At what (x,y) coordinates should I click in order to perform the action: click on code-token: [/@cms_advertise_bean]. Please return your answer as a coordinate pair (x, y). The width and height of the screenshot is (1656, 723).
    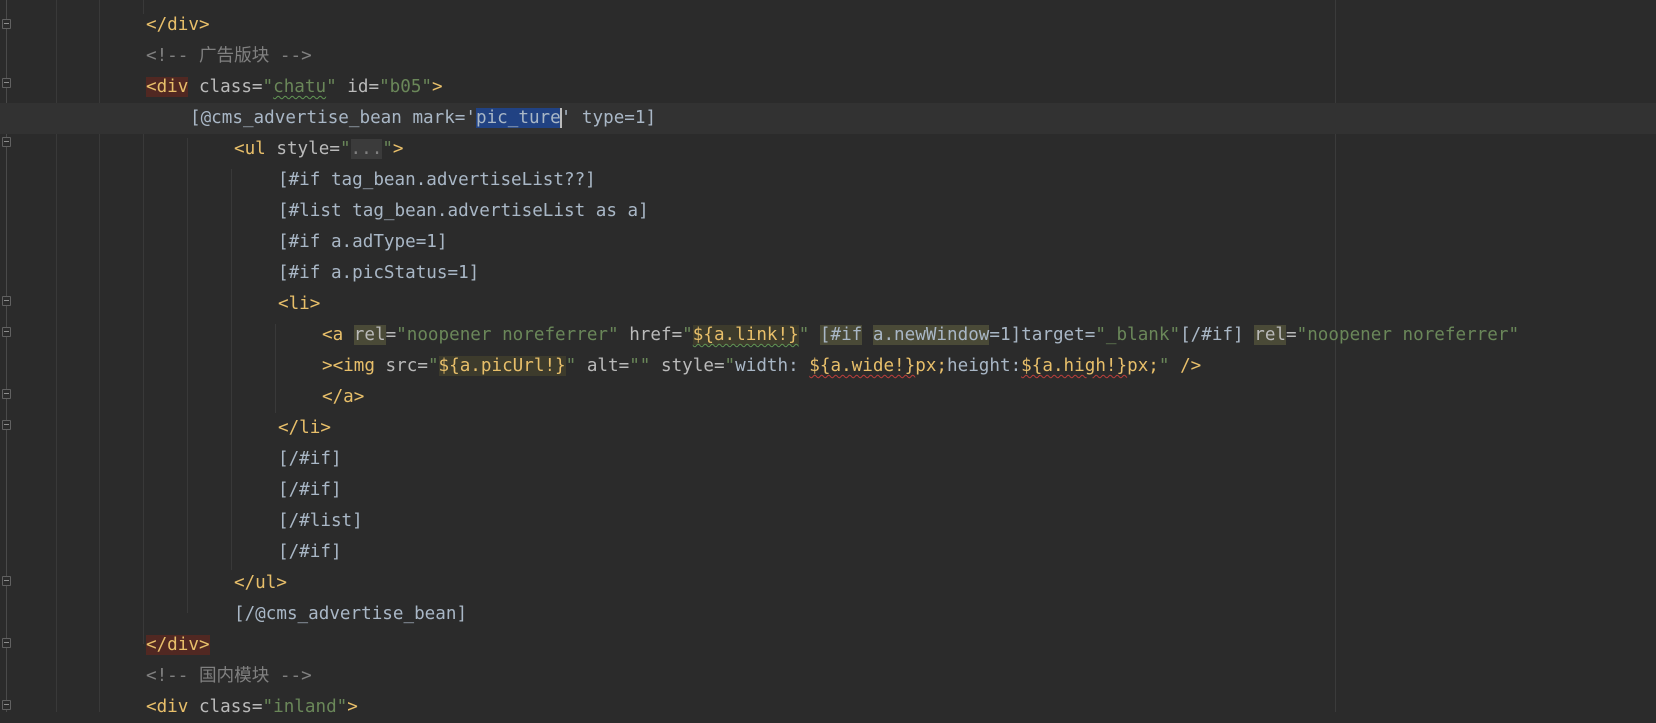
    Looking at the image, I should click on (351, 614).